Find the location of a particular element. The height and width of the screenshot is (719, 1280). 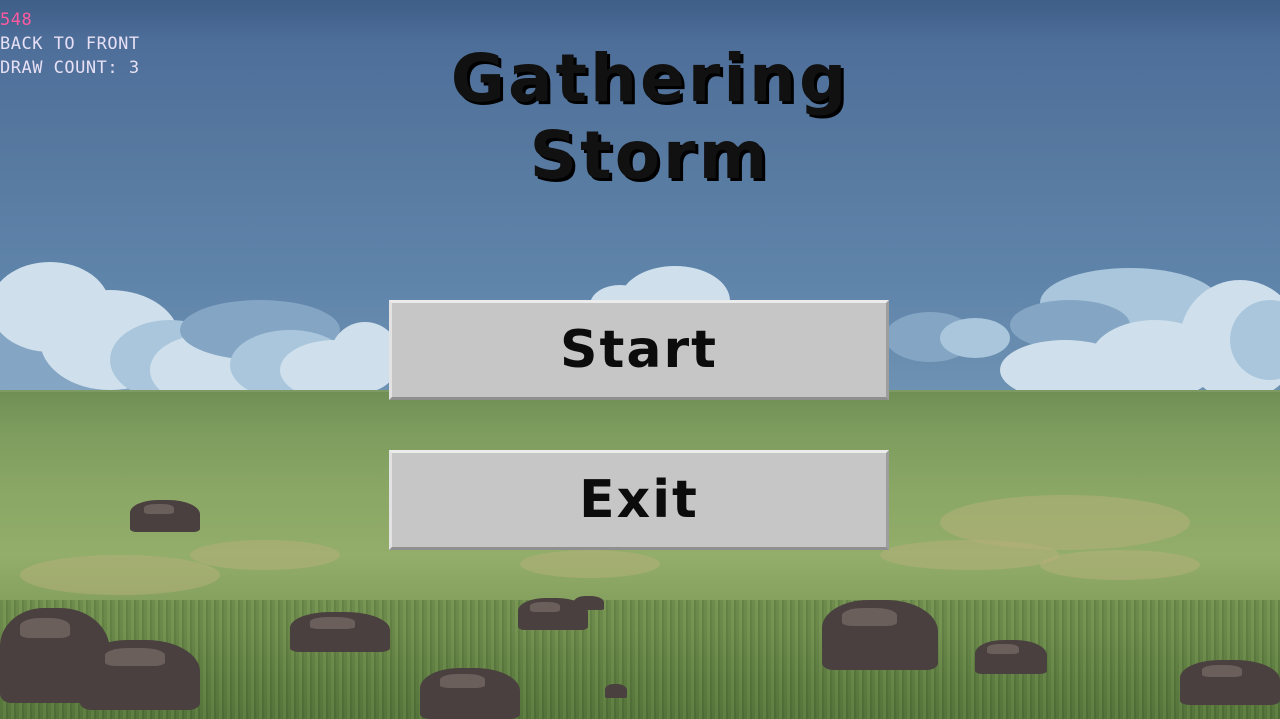

exit-button: Exit is located at coordinates (639, 500).